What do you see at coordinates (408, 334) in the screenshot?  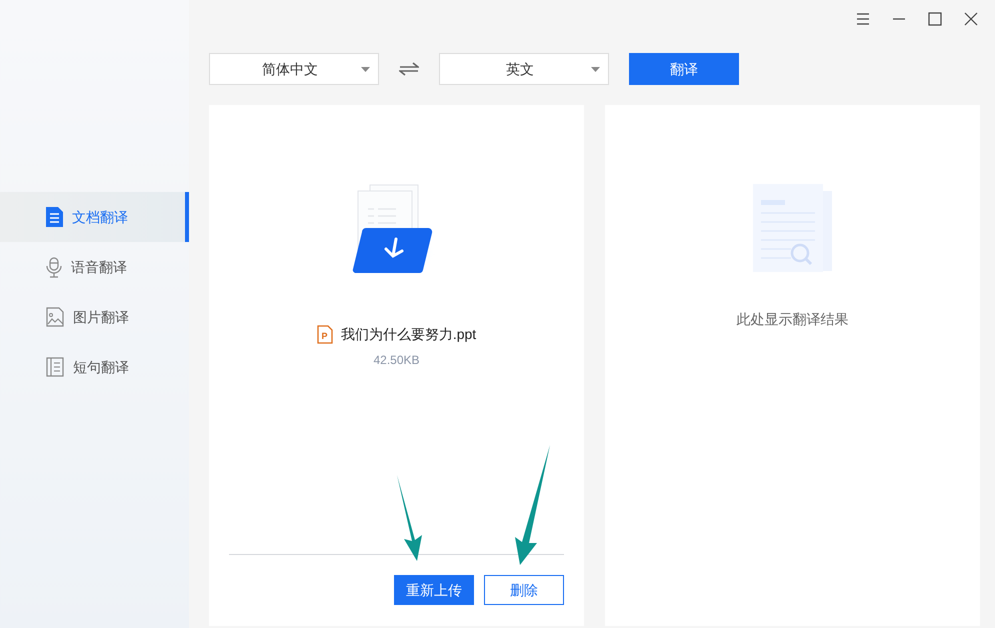 I see `file-name: 我们为什么要努力.ppt` at bounding box center [408, 334].